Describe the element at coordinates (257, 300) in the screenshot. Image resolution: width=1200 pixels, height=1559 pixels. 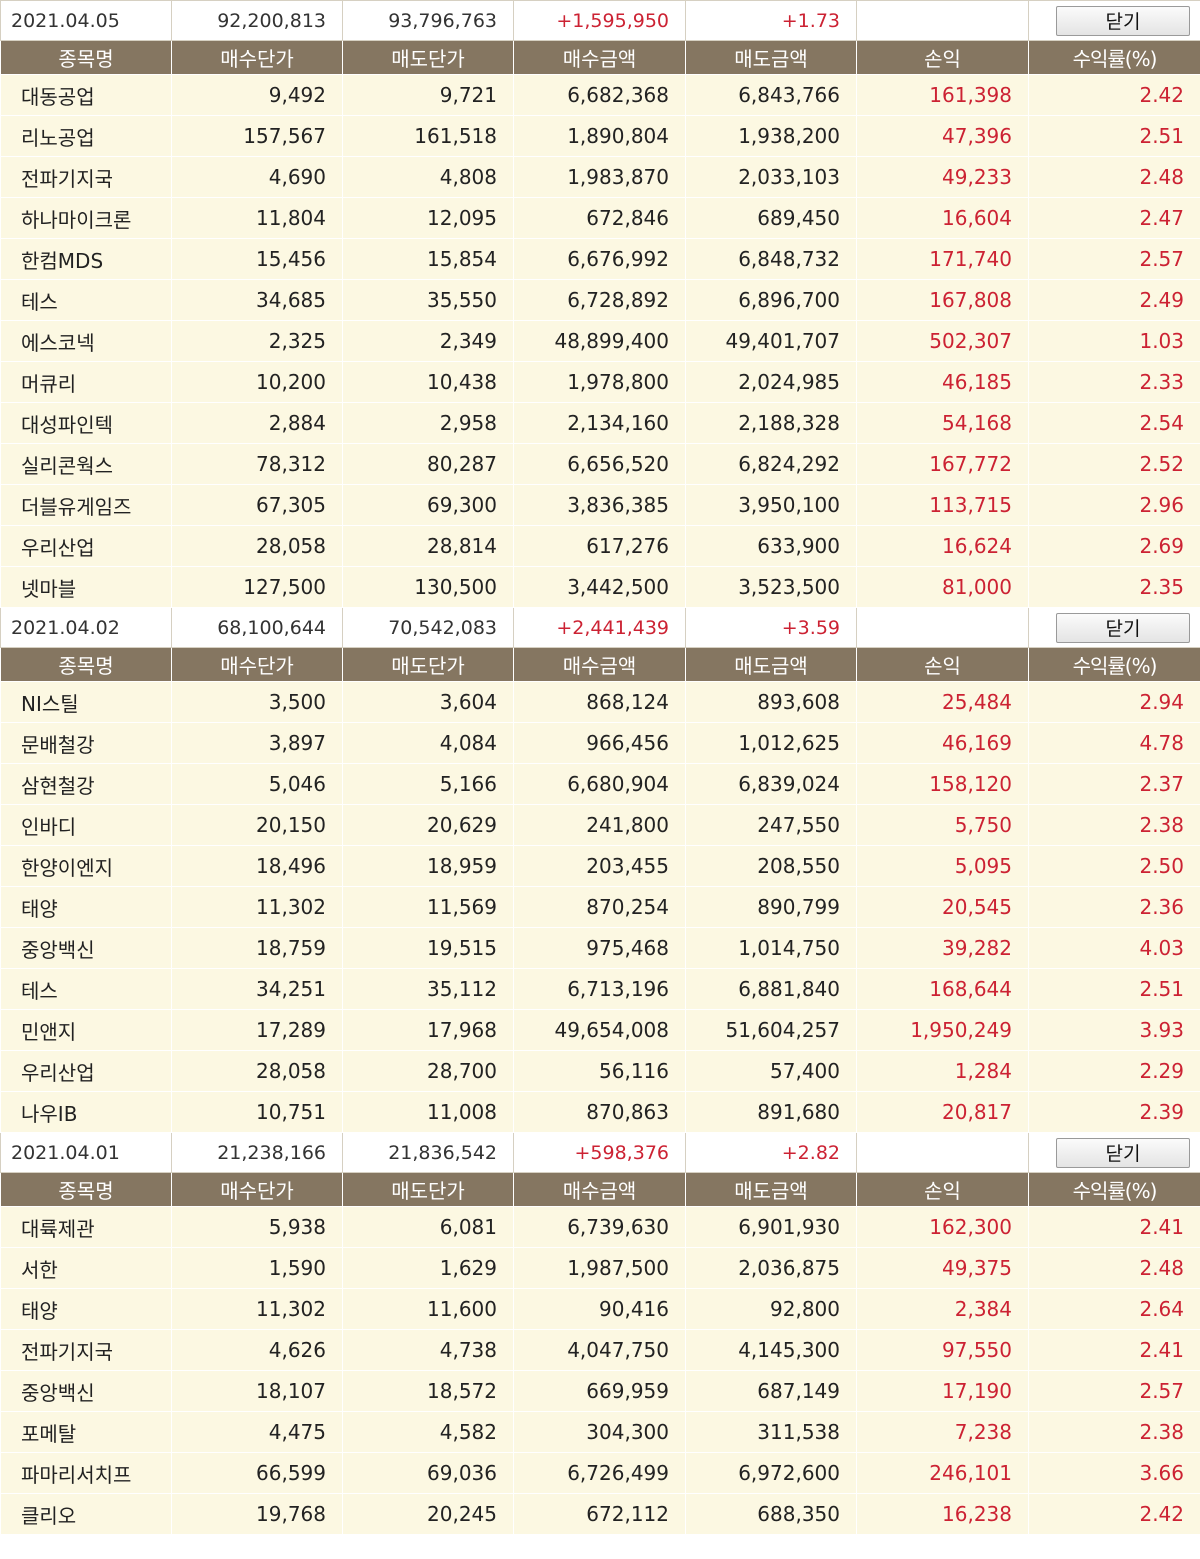
I see `buy-price: 34,685` at that location.